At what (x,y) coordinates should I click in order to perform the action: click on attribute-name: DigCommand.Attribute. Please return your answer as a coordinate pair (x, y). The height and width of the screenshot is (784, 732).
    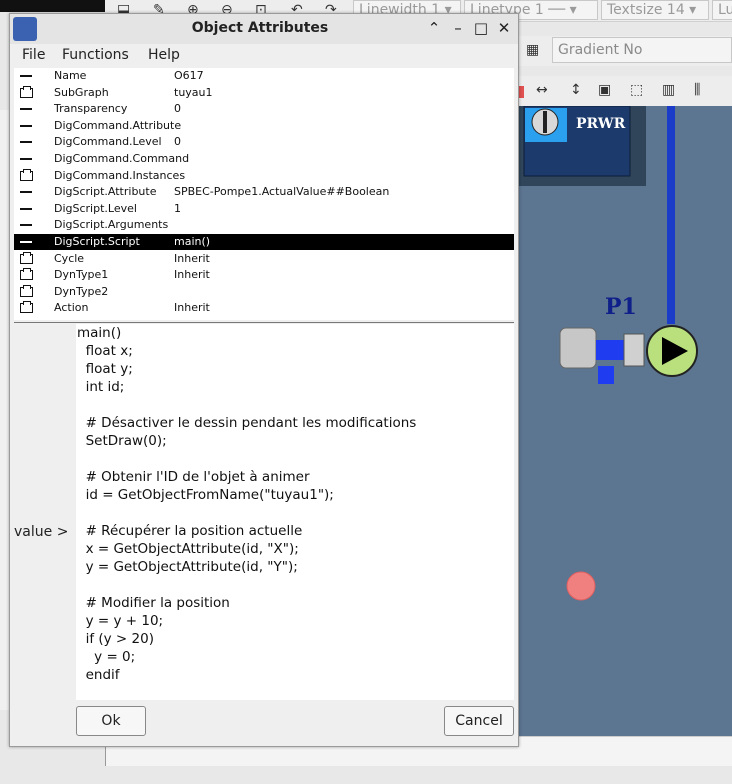
    Looking at the image, I should click on (118, 125).